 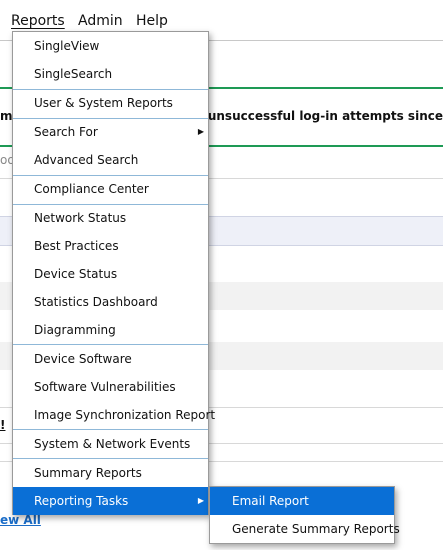 What do you see at coordinates (110, 189) in the screenshot?
I see `menu-item-compliance-center: Compliance Center` at bounding box center [110, 189].